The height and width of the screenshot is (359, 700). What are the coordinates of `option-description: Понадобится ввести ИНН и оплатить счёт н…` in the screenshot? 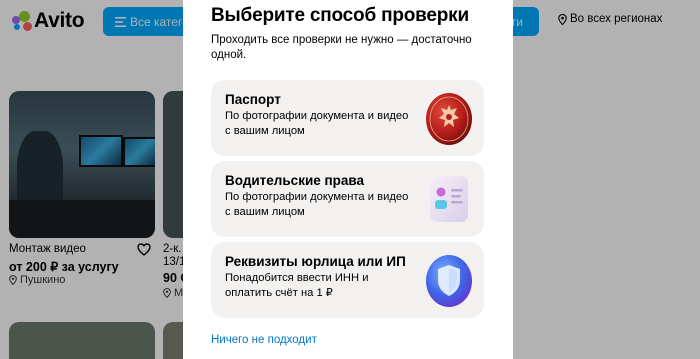 It's located at (297, 285).